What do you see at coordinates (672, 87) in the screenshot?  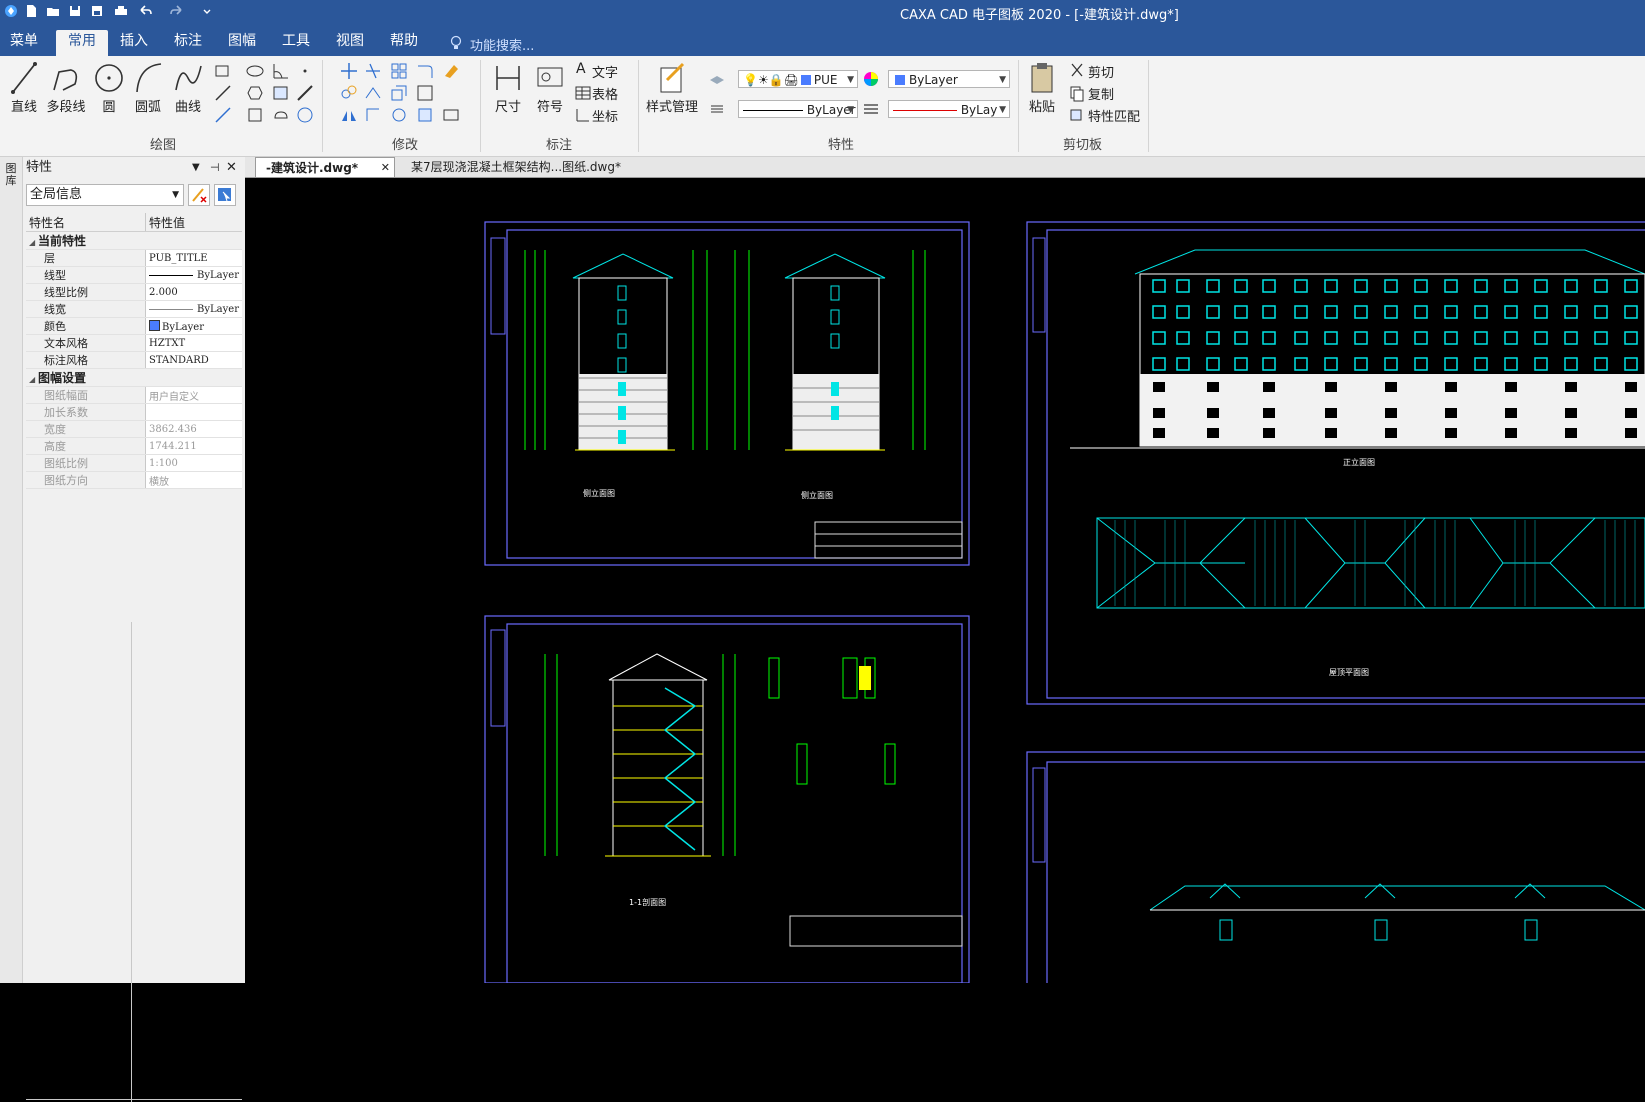 I see `style-manager-button: 样式管理` at bounding box center [672, 87].